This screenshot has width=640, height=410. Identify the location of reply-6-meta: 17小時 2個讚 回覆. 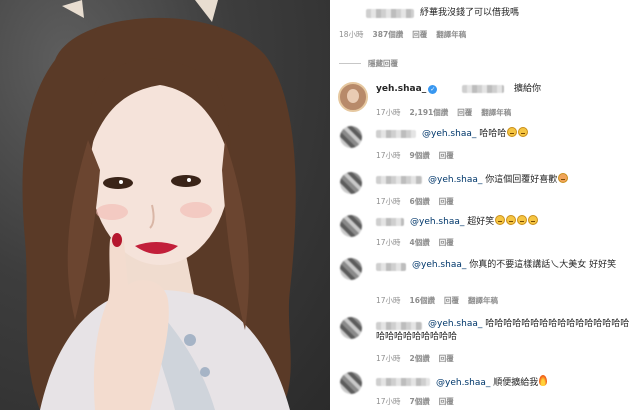
(419, 358).